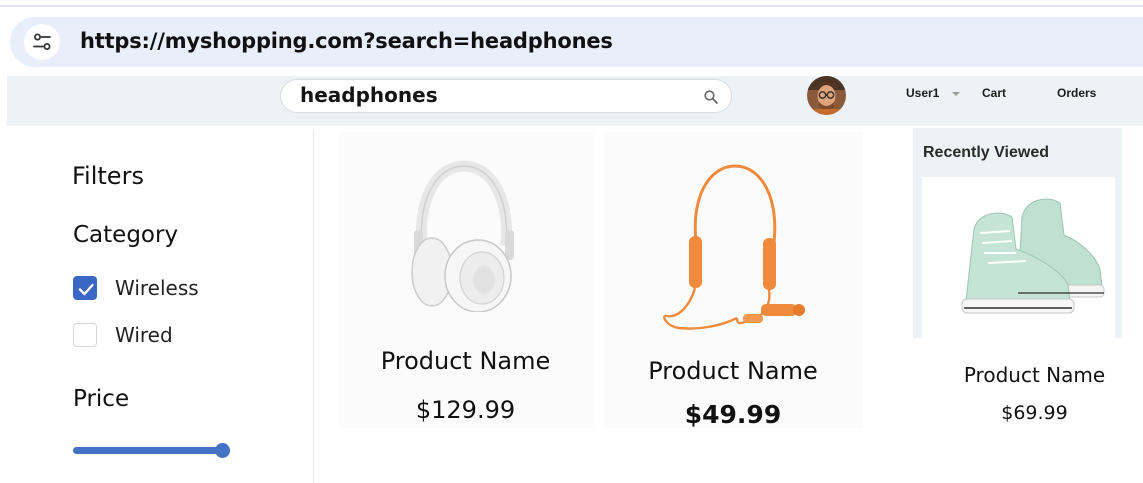 This screenshot has height=483, width=1143. What do you see at coordinates (85, 335) in the screenshot?
I see `wired-checkbox` at bounding box center [85, 335].